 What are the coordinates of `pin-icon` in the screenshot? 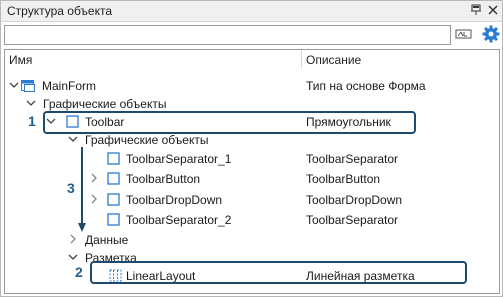 It's located at (476, 10).